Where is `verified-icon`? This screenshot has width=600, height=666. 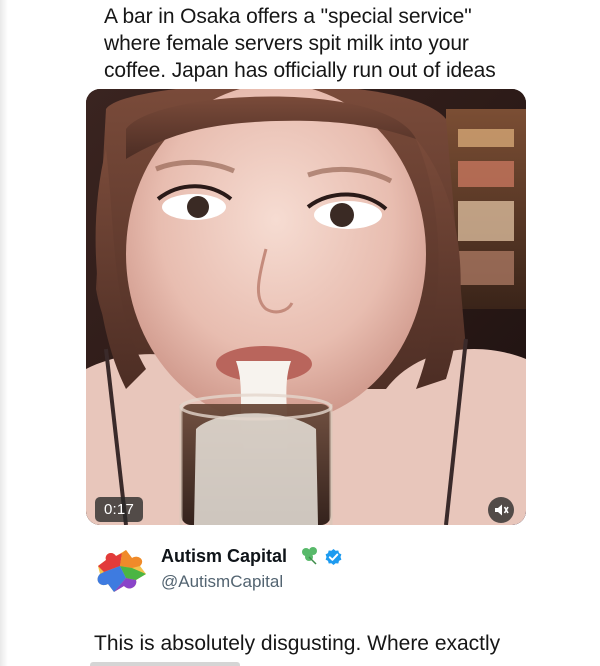
verified-icon is located at coordinates (333, 557).